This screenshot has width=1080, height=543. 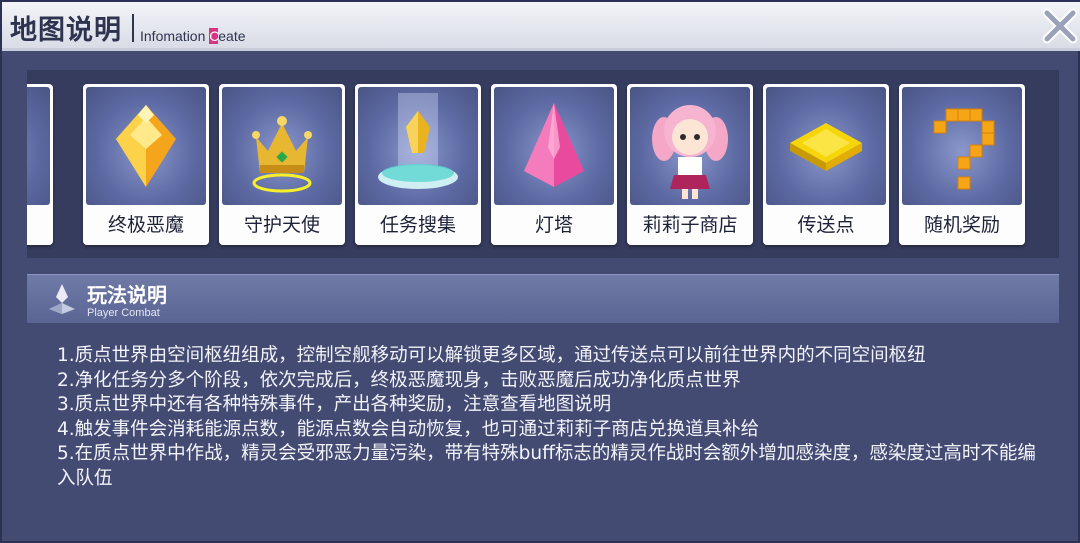 I want to click on description-line: 4.触发事件会消耗能源点数，能源点数会自动恢复，也可通过莉莉子商店兑换道具补给, so click(x=408, y=429).